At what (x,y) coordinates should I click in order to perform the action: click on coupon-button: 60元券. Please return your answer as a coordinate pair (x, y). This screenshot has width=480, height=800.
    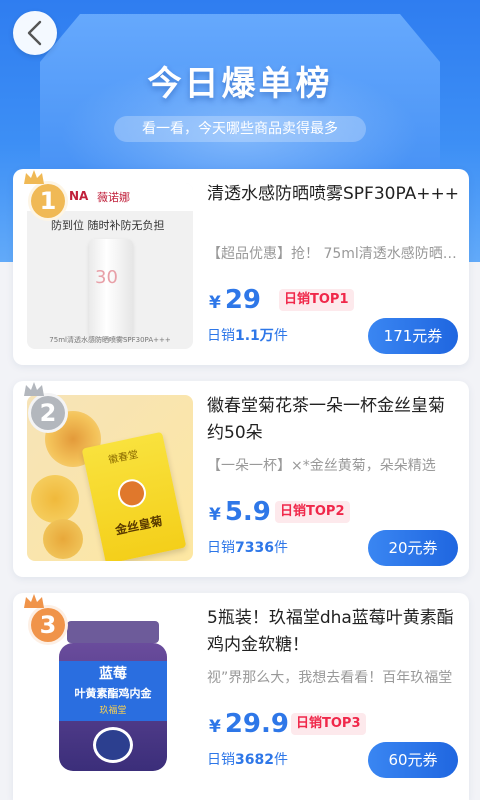
    Looking at the image, I should click on (413, 760).